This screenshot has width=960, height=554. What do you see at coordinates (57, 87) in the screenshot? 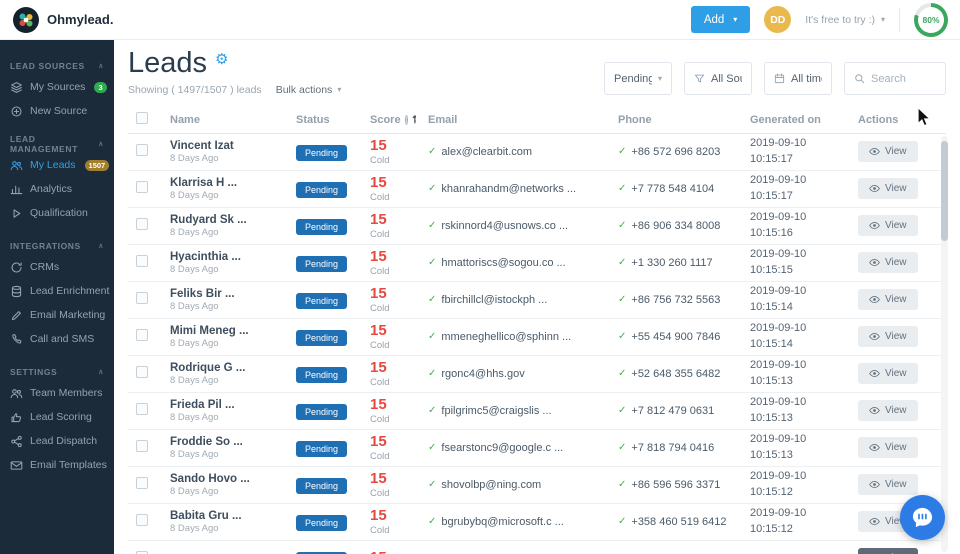
I see `sidebar-item-my-sources: My Sources 3` at bounding box center [57, 87].